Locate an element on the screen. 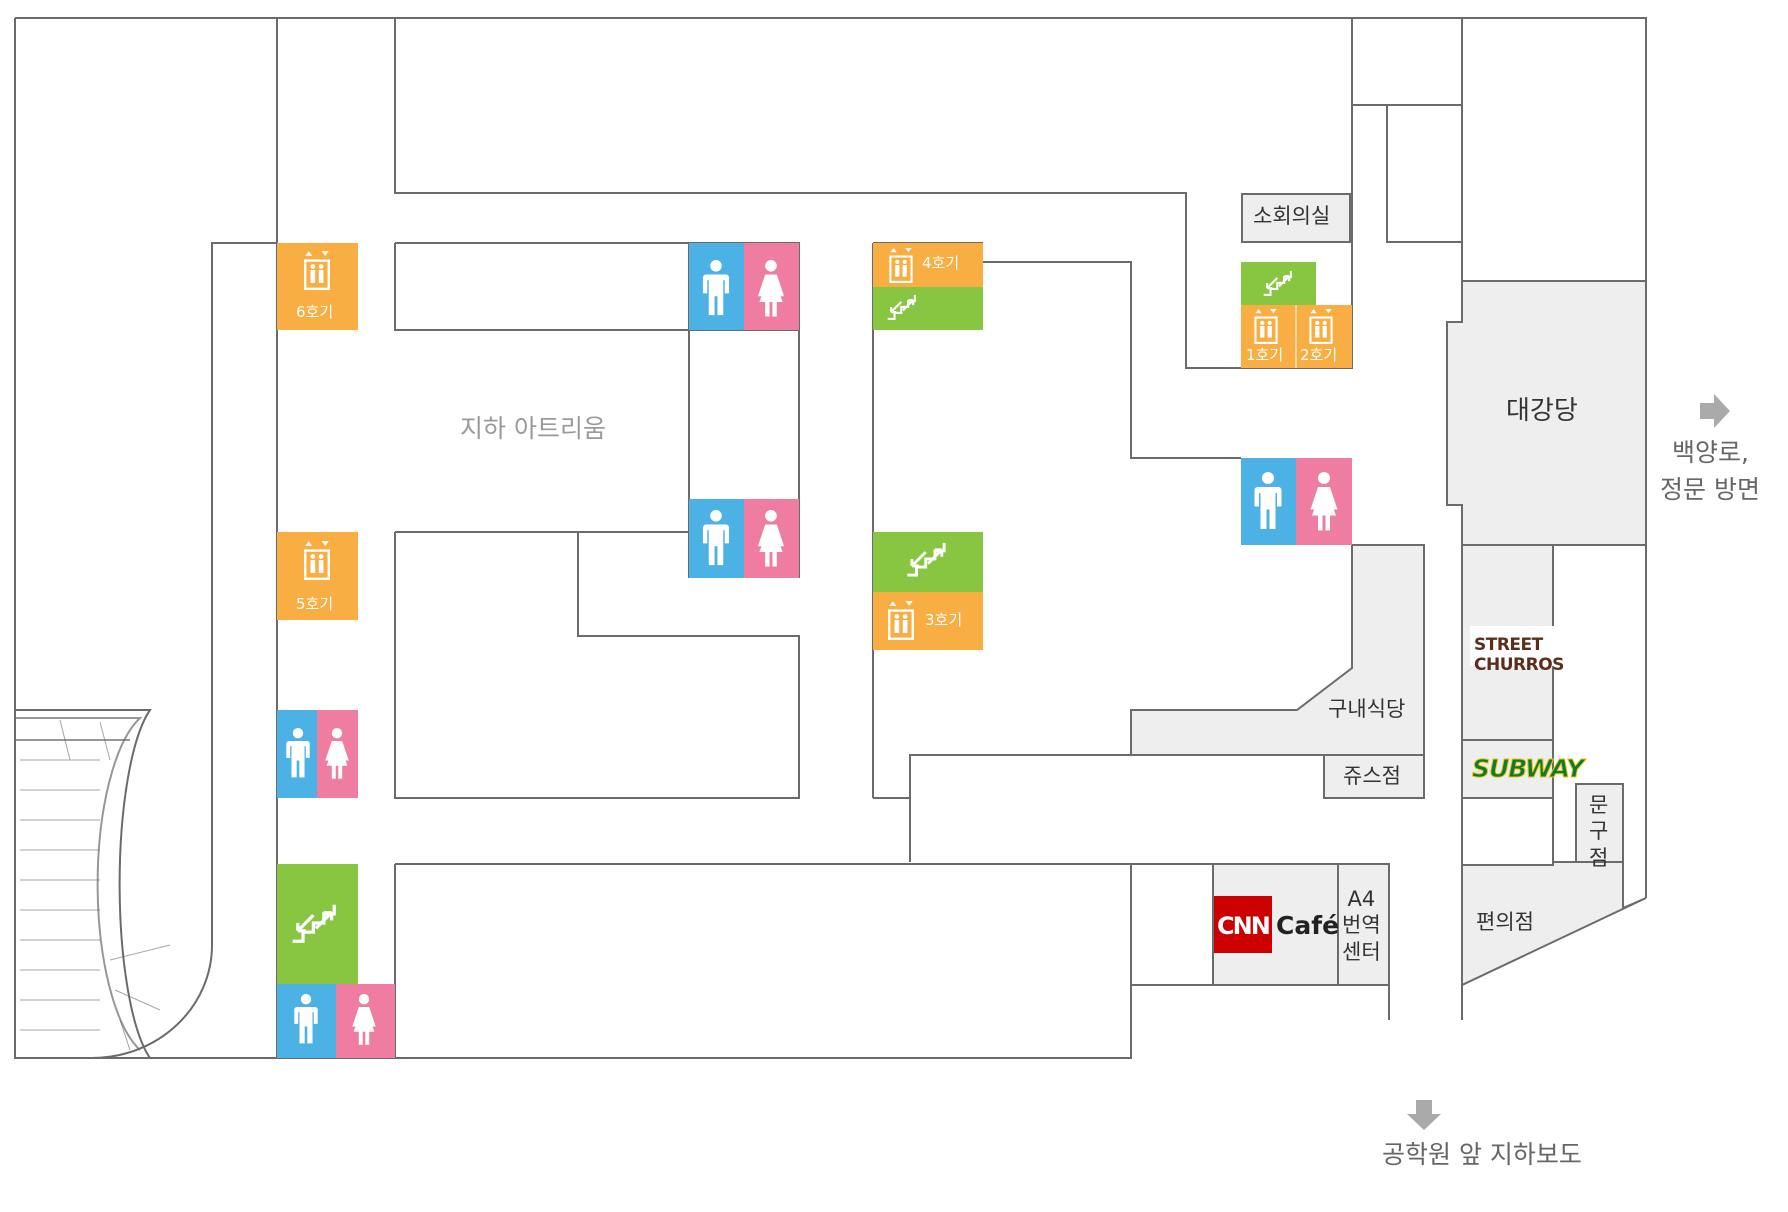 The width and height of the screenshot is (1788, 1212). cafeteria-label: 구내식당 is located at coordinates (1367, 709).